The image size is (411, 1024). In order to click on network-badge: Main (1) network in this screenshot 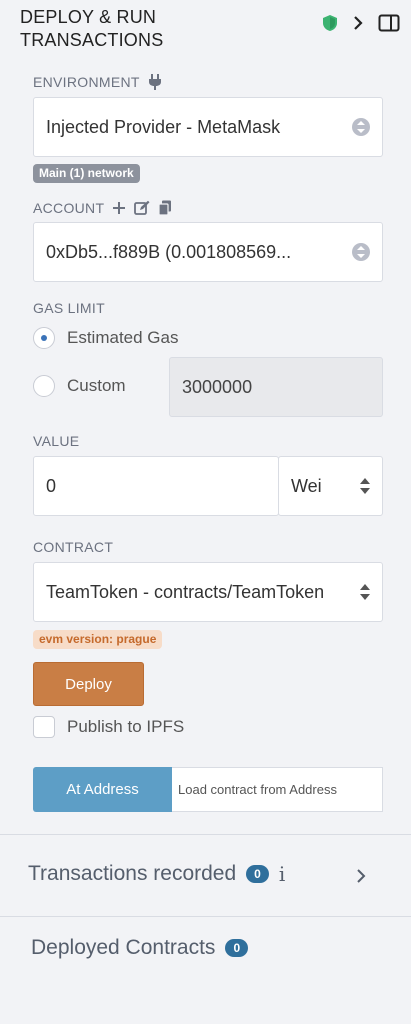, I will do `click(86, 173)`.